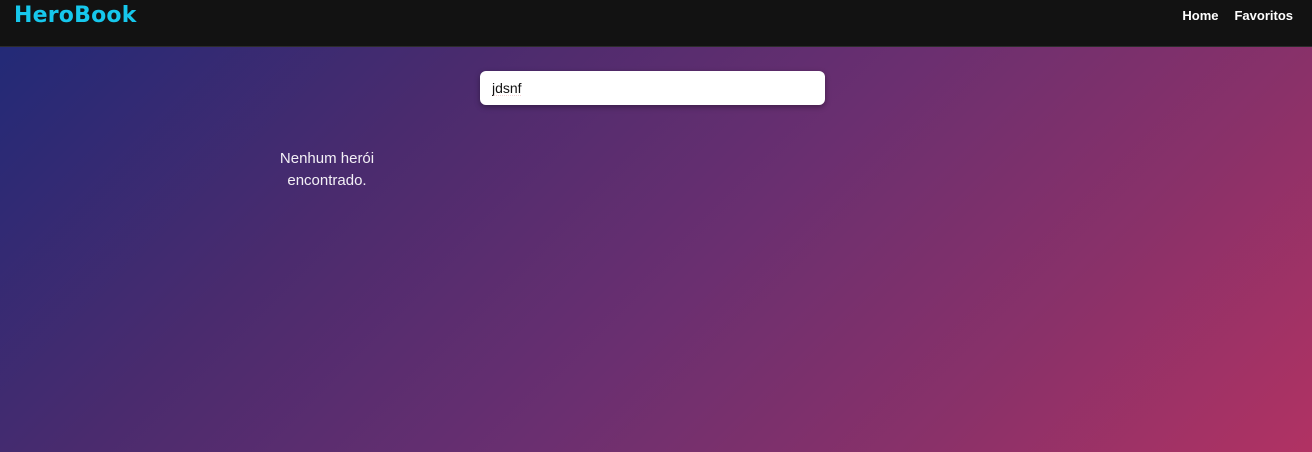  What do you see at coordinates (1263, 16) in the screenshot?
I see `nav-link-favoritos: Favoritos` at bounding box center [1263, 16].